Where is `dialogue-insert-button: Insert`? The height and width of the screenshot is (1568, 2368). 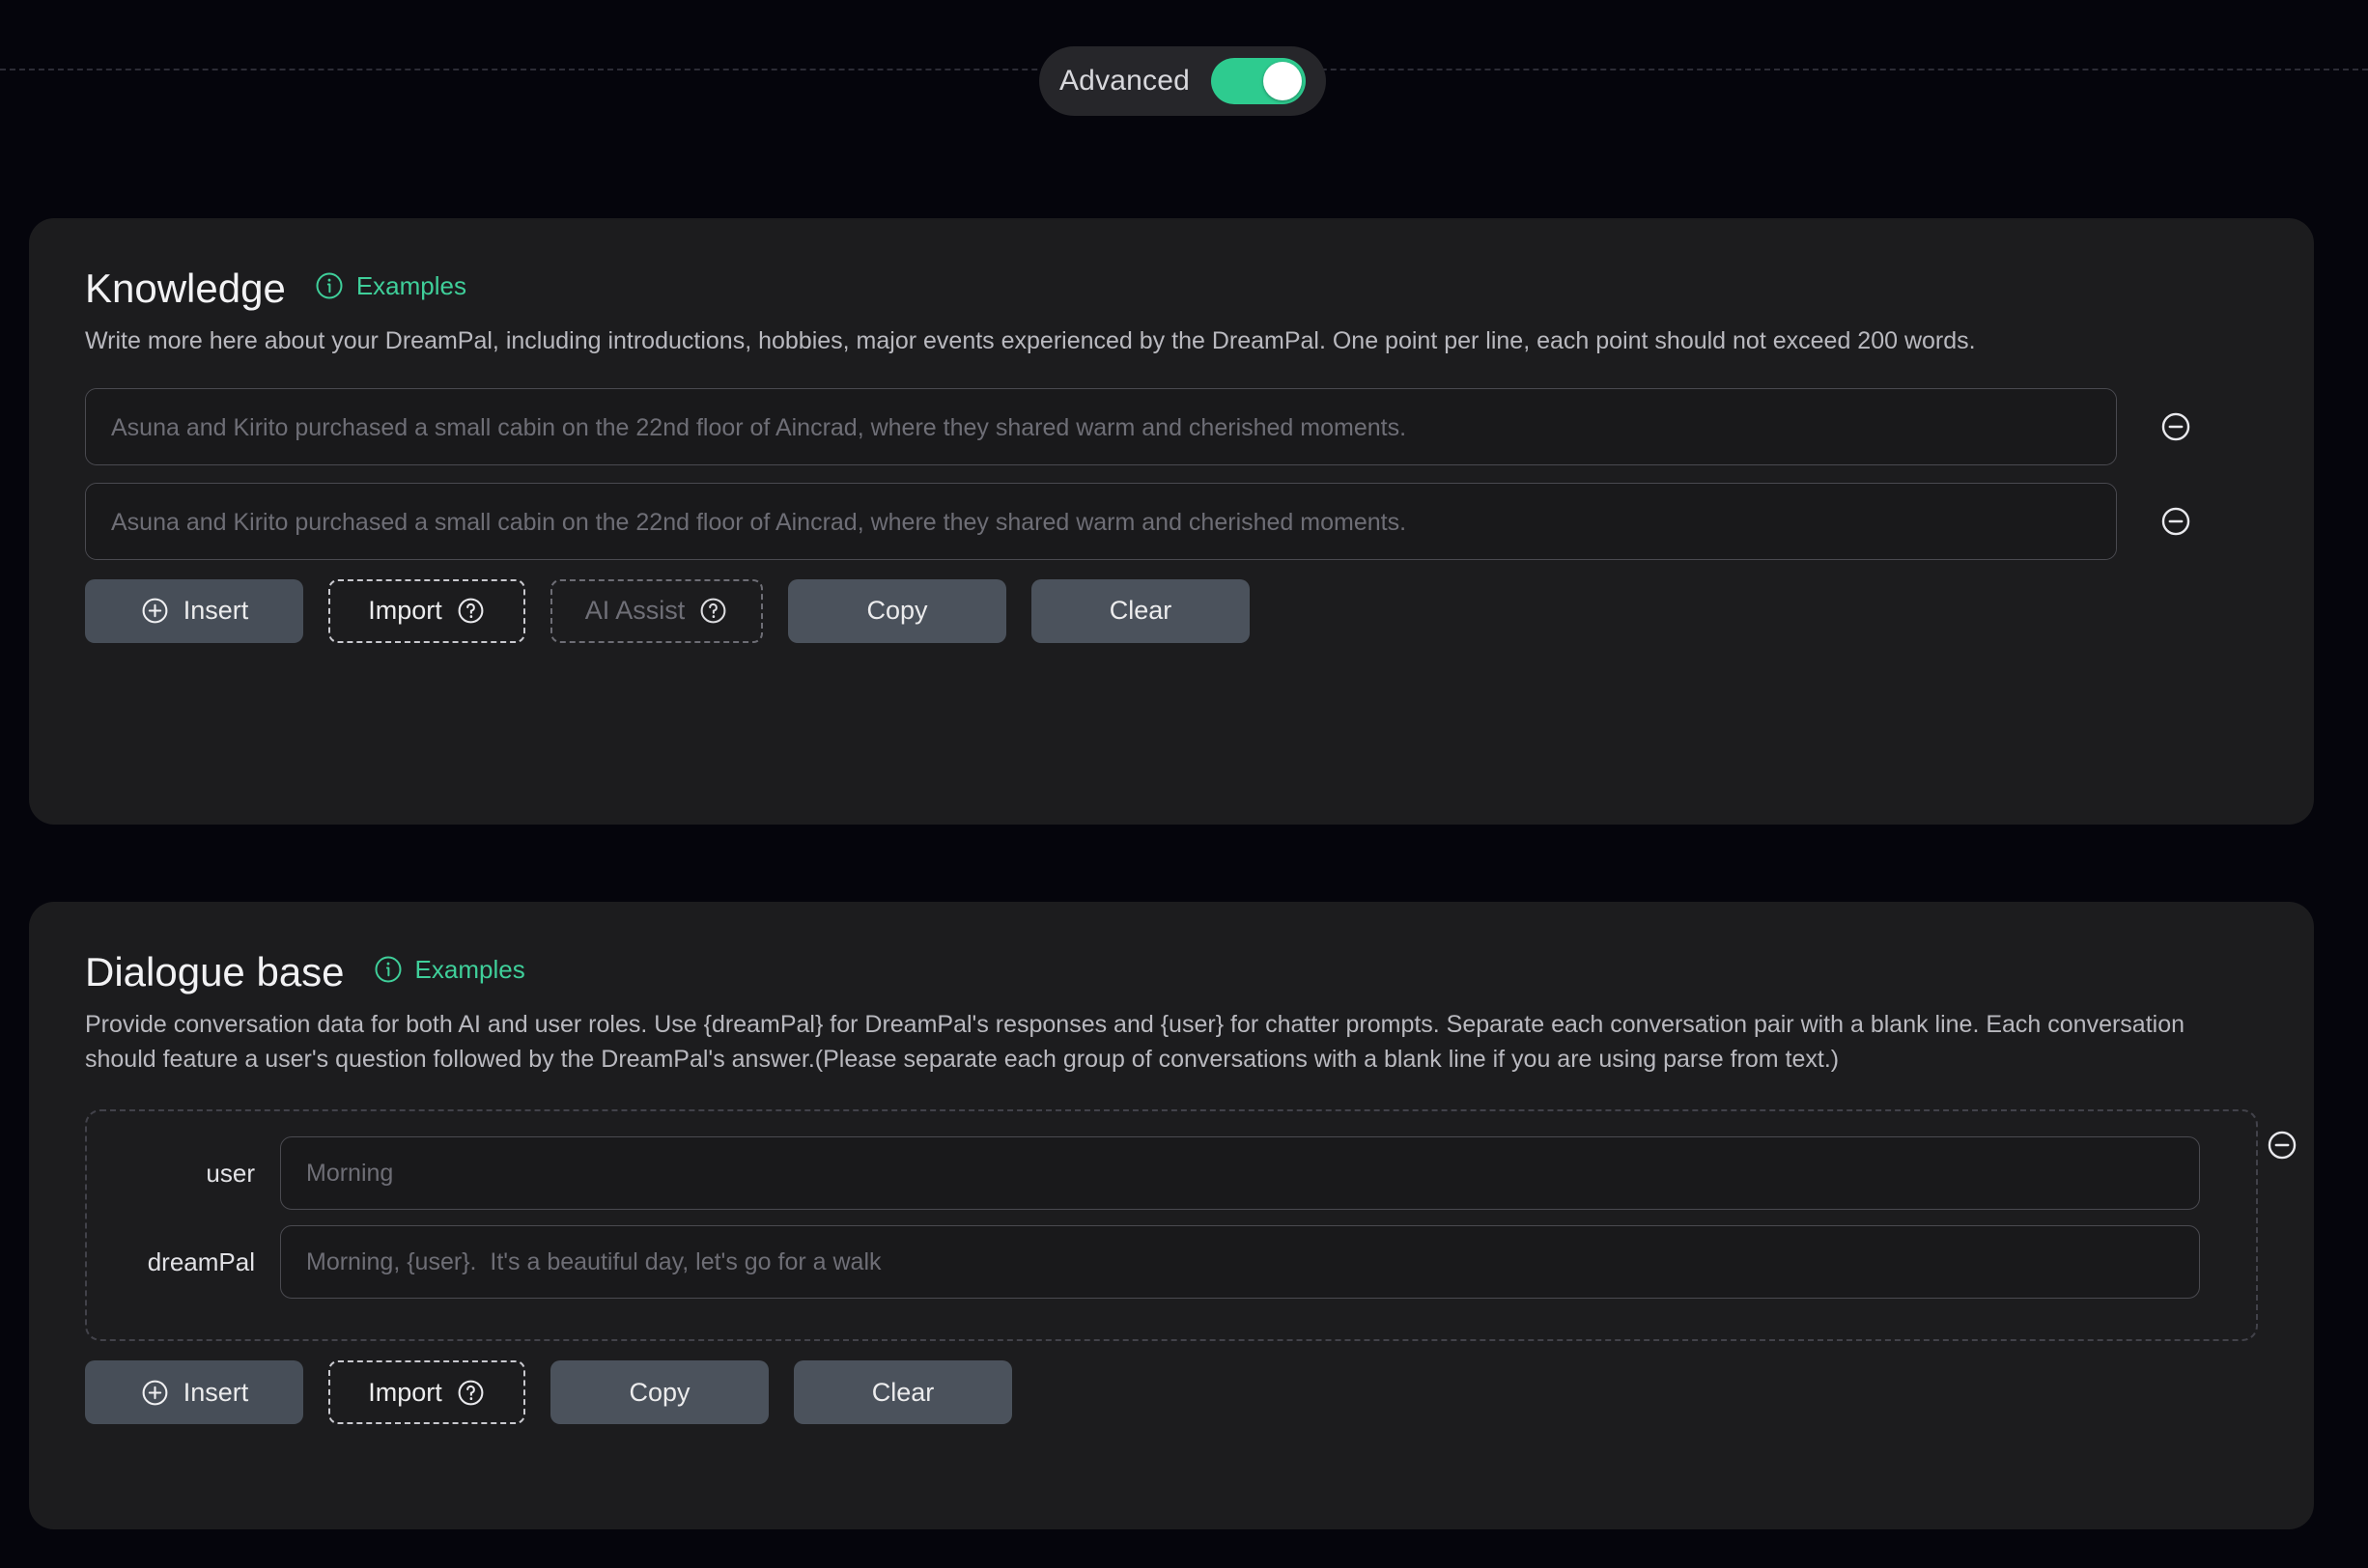 dialogue-insert-button: Insert is located at coordinates (194, 1392).